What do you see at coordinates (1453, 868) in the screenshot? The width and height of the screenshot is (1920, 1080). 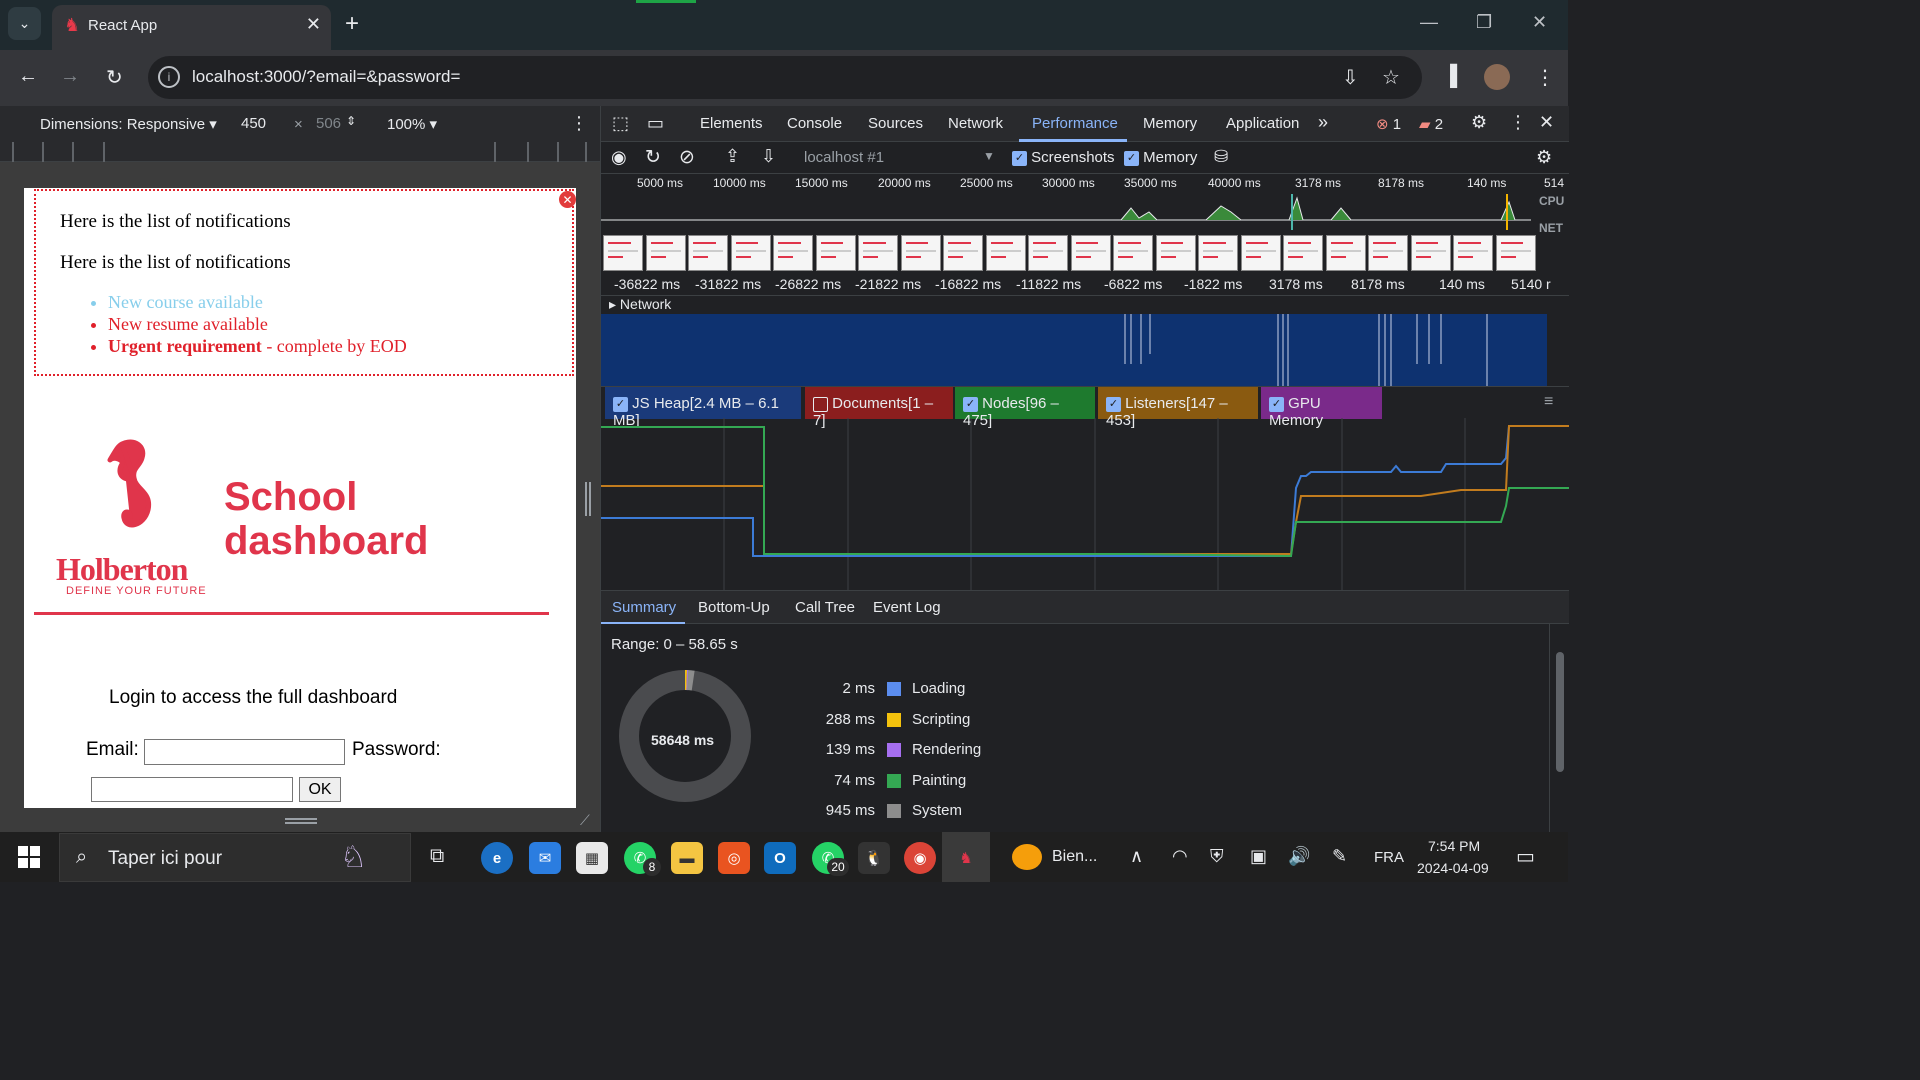 I see `clock-date: 2024-04-09` at bounding box center [1453, 868].